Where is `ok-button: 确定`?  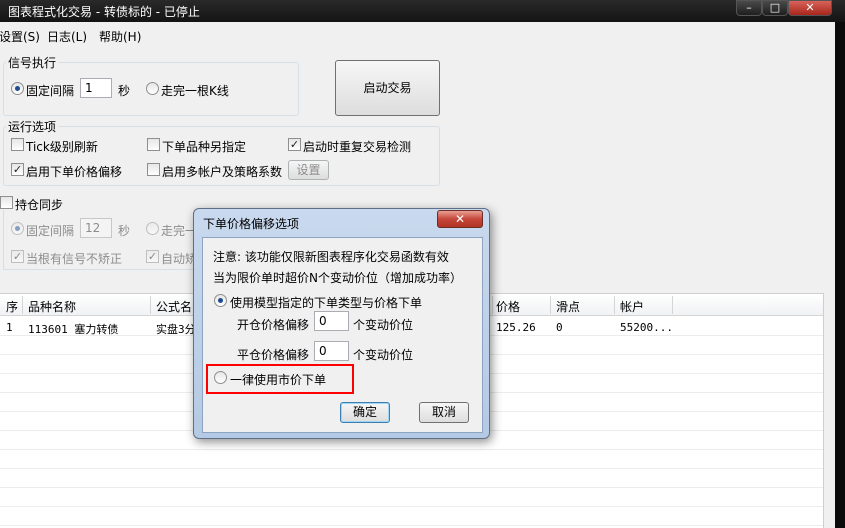
ok-button: 确定 is located at coordinates (365, 412).